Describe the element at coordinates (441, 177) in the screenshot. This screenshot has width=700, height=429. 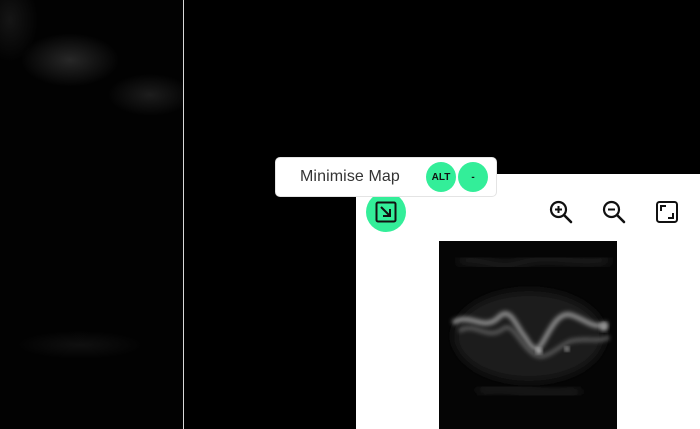
I see `shortcut-key-alt: ALT` at that location.